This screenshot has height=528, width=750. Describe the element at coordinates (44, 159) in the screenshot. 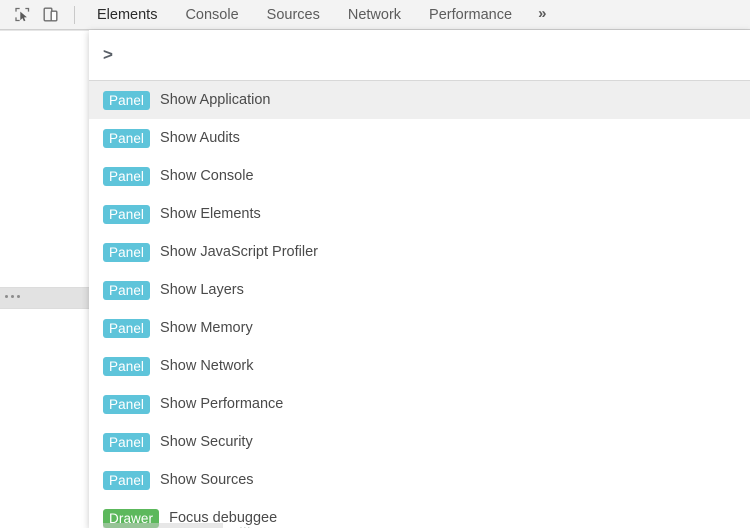

I see `inspected-page-content` at that location.